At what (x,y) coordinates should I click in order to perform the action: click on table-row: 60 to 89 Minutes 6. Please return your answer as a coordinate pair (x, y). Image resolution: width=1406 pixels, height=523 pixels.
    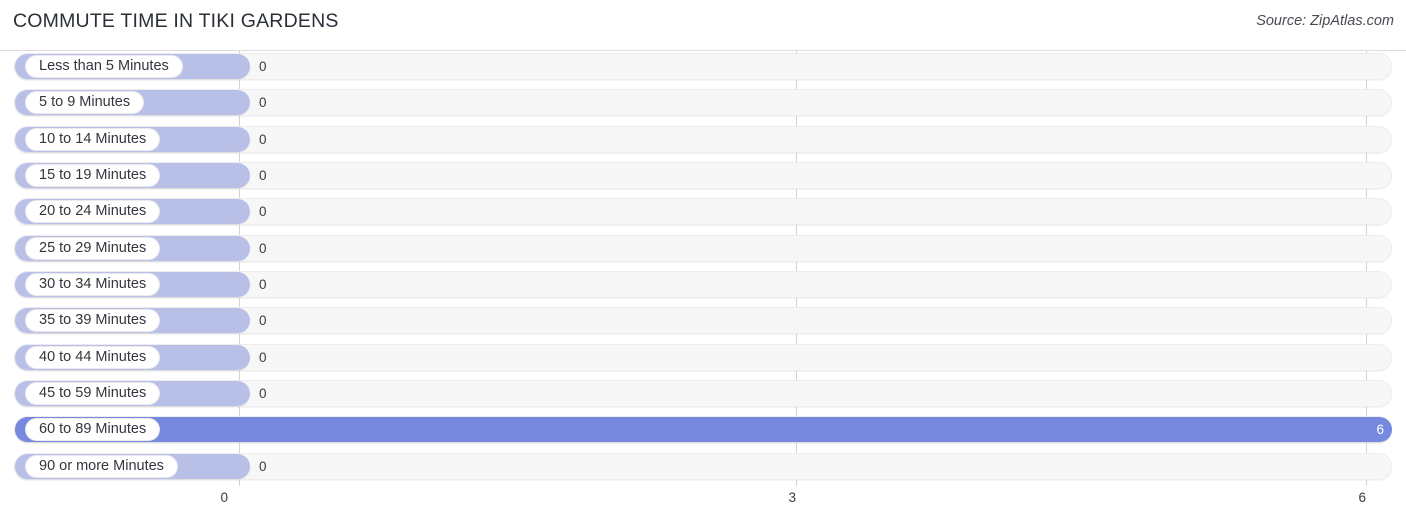
    Looking at the image, I should click on (703, 431).